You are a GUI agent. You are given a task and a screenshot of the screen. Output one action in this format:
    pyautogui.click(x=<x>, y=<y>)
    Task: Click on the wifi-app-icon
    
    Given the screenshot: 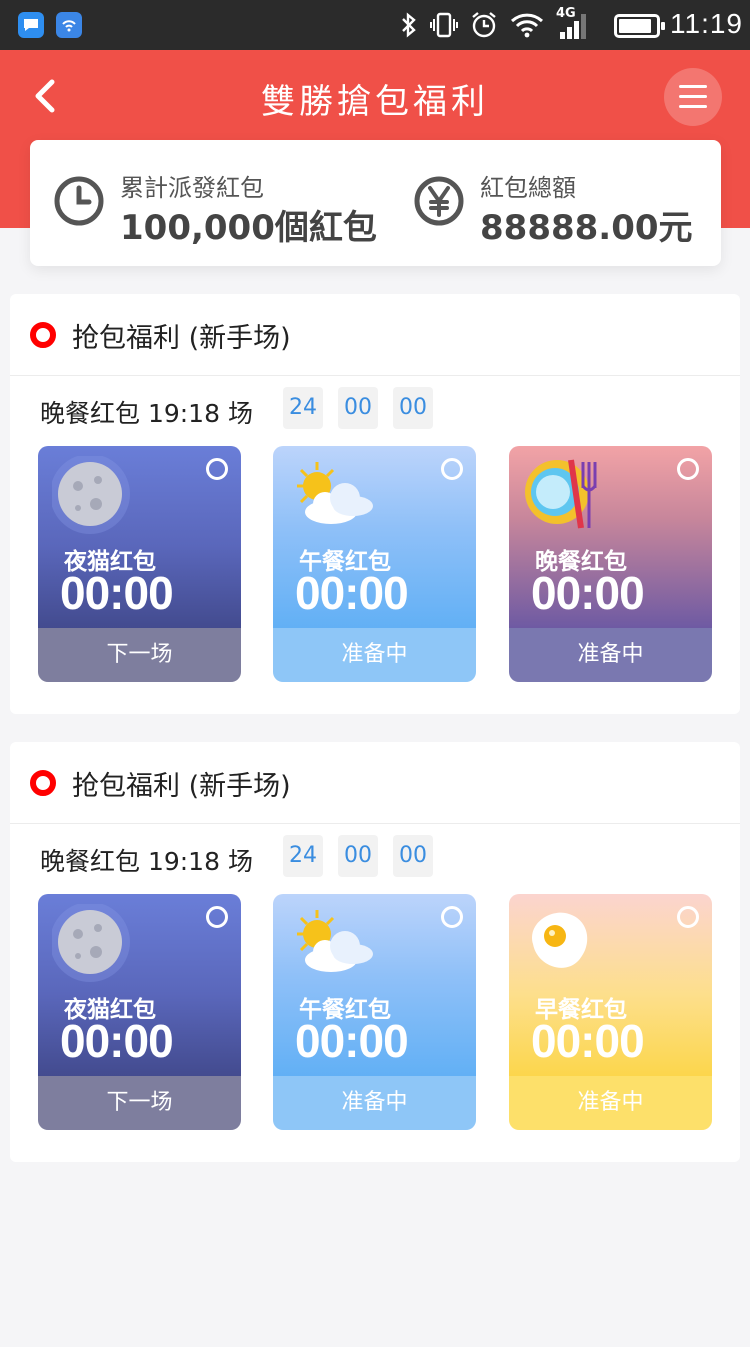 What is the action you would take?
    pyautogui.click(x=69, y=25)
    